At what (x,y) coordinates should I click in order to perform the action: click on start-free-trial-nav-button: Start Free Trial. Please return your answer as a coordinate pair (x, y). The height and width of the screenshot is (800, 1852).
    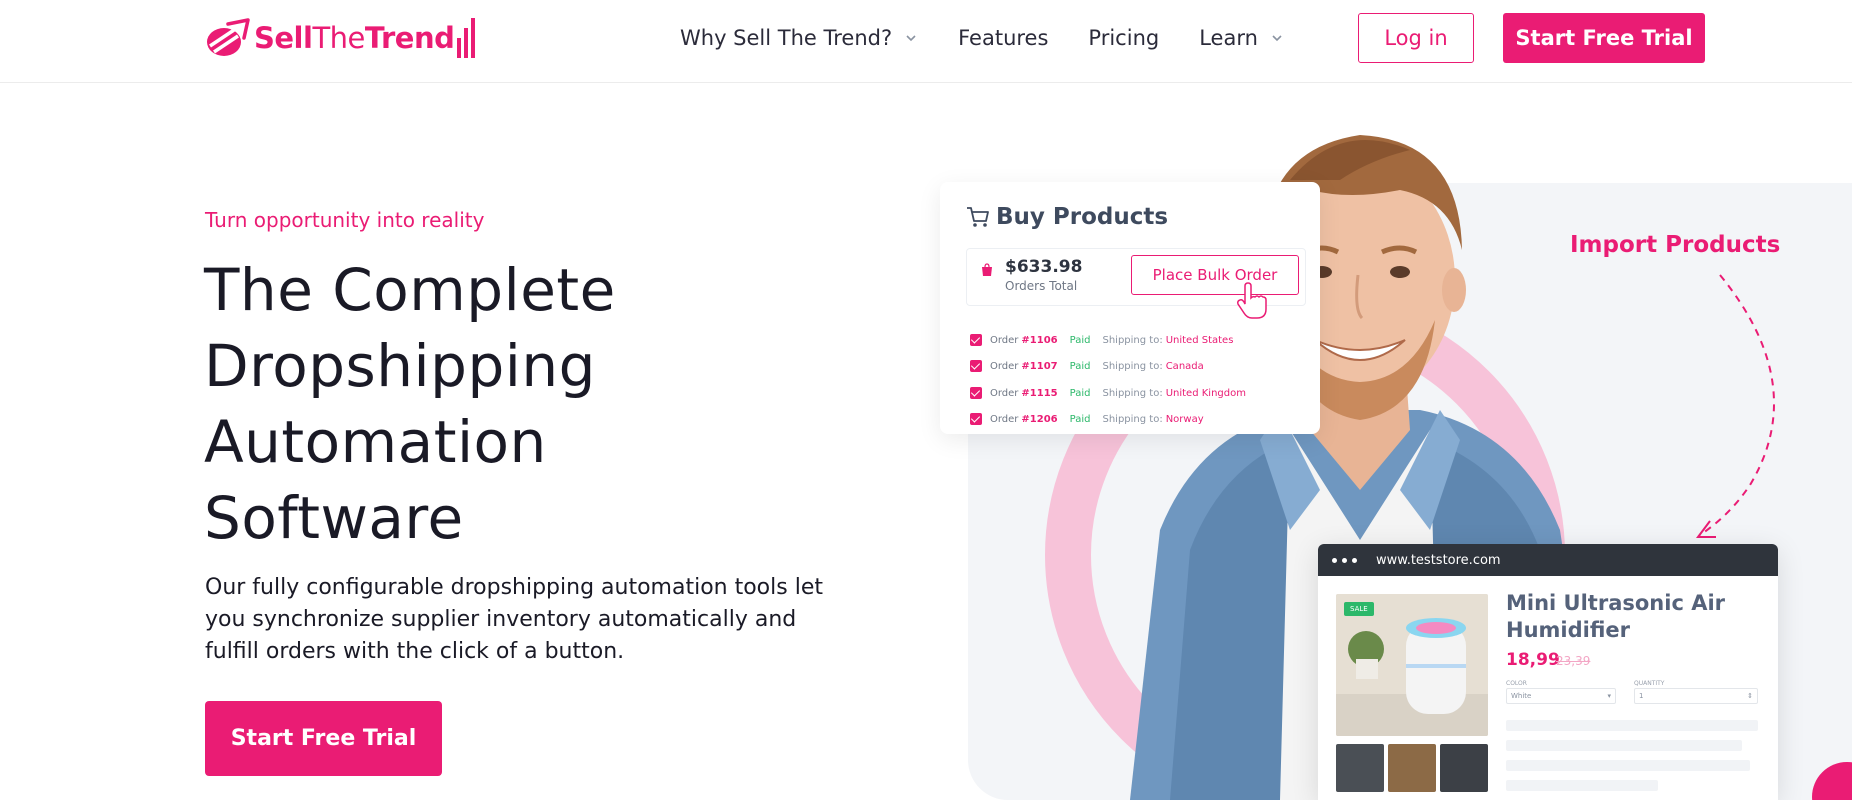
    Looking at the image, I should click on (1604, 38).